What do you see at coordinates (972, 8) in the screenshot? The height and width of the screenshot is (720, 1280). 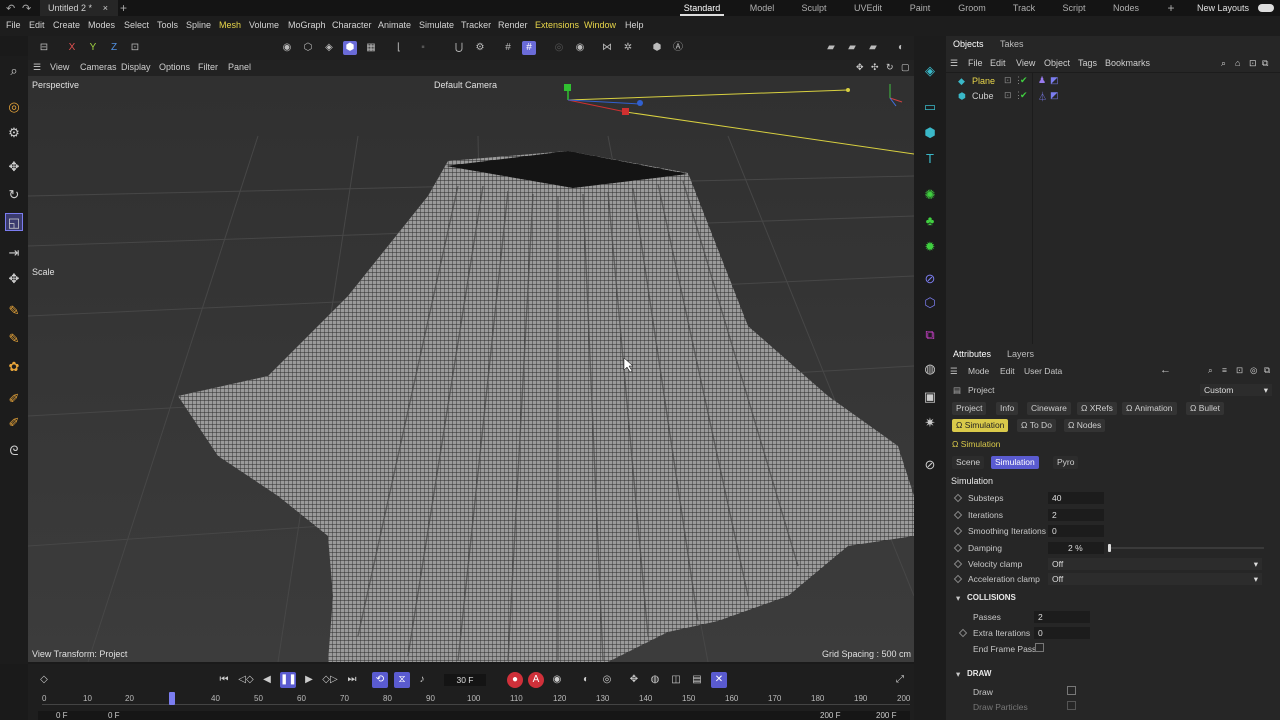 I see `layout-groom: Groom` at bounding box center [972, 8].